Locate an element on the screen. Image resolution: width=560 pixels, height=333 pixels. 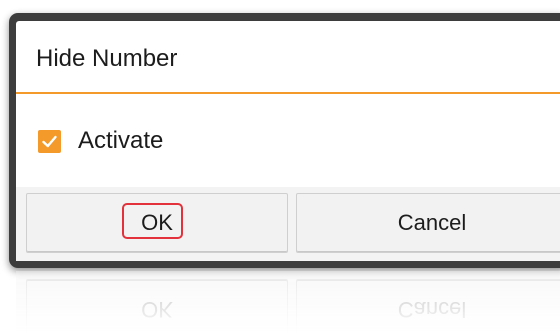
checkmark-icon is located at coordinates (49, 141).